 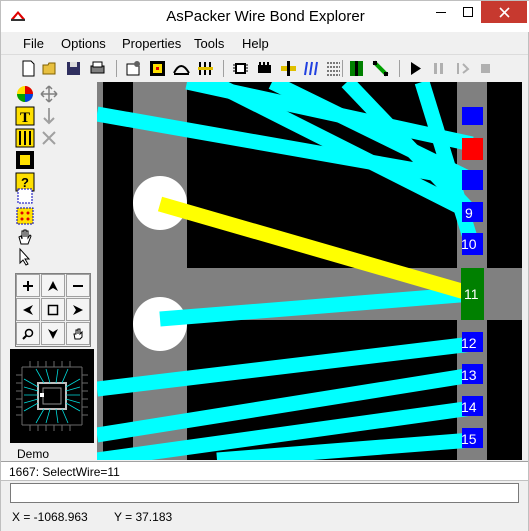 I want to click on pad-label-15: 15, so click(x=469, y=439).